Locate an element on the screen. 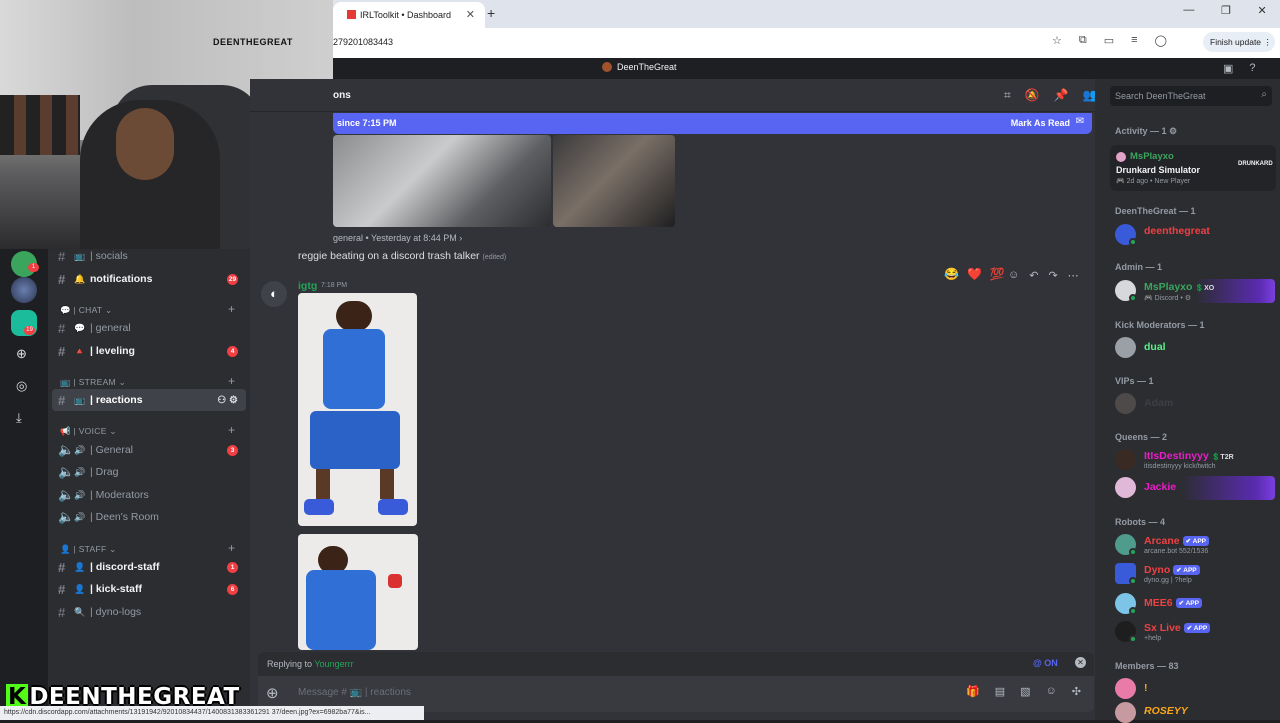 The image size is (1280, 723). emoji-icon: ☺ is located at coordinates (1051, 691).